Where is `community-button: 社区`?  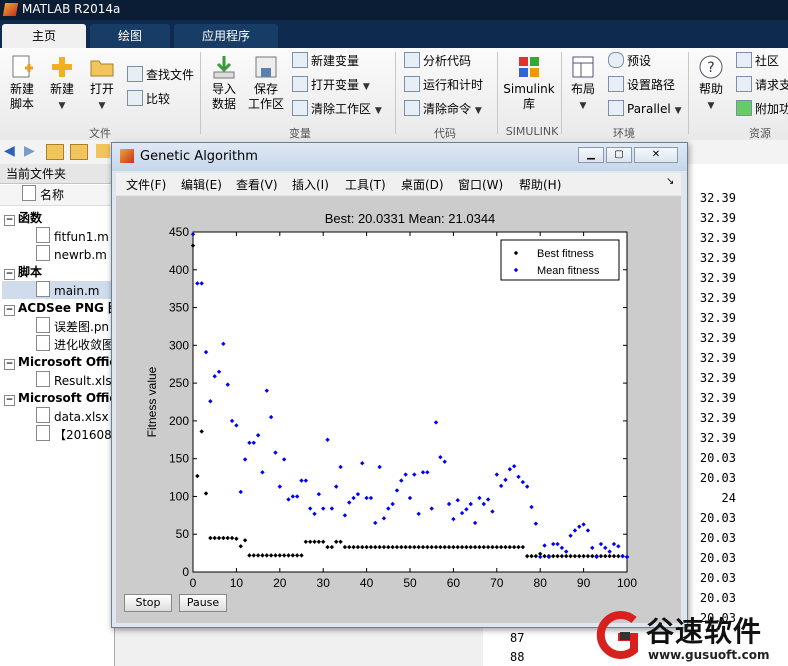
community-button: 社区 is located at coordinates (757, 61).